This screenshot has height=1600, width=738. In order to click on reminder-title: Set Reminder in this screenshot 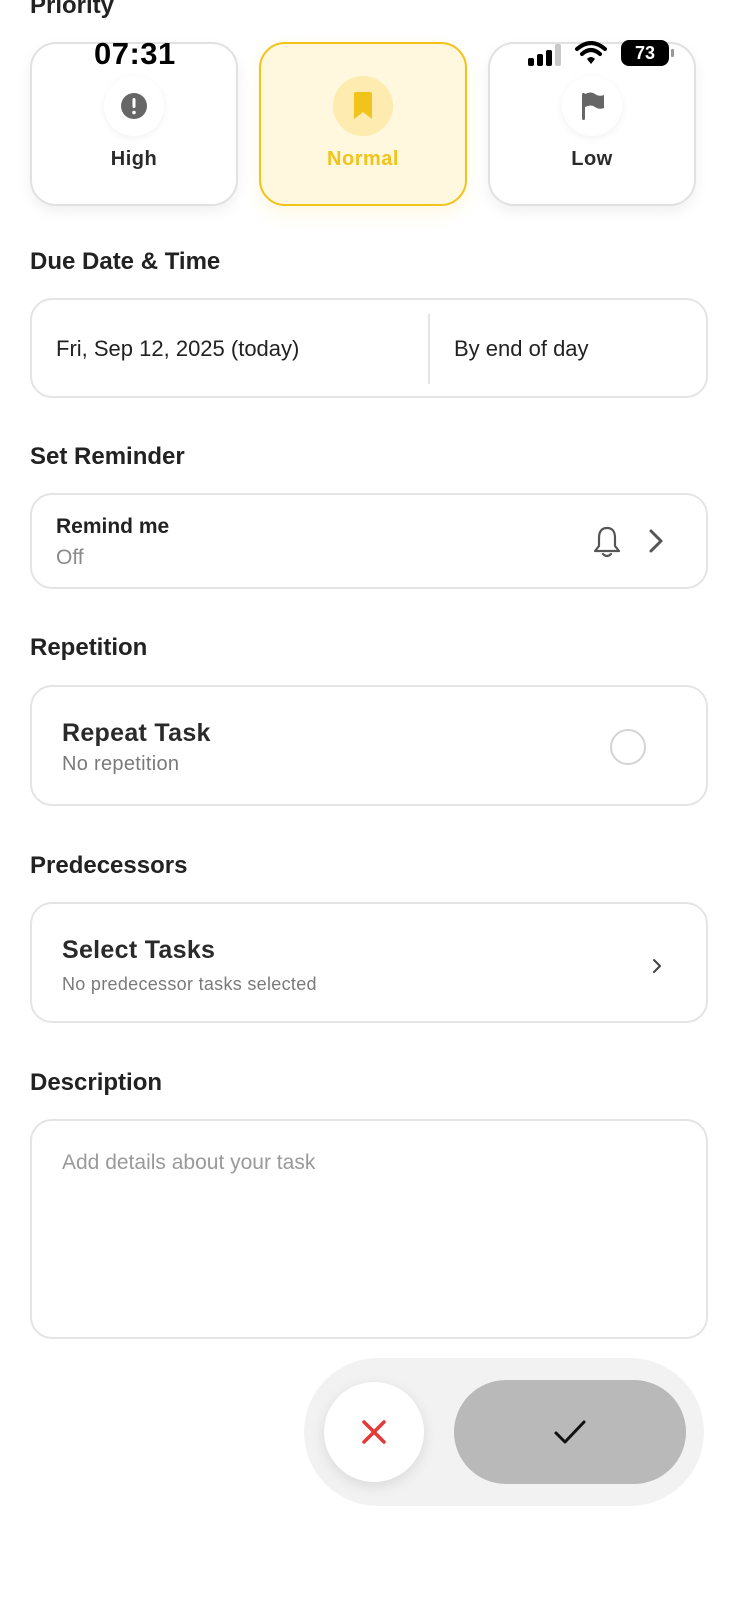, I will do `click(107, 456)`.